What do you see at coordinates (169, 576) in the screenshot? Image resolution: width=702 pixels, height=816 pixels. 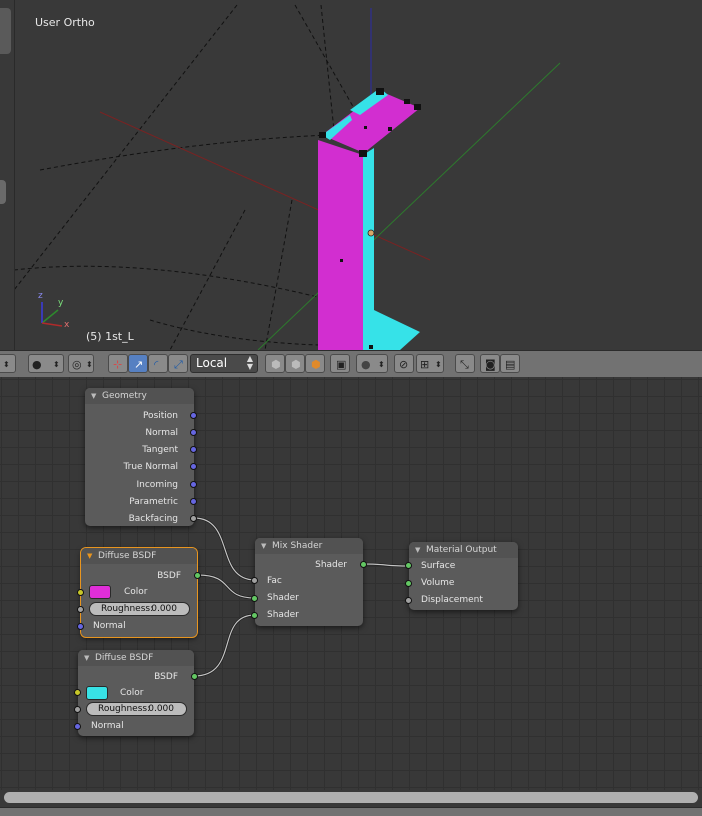 I see `output-bsdf-label: BSDF` at bounding box center [169, 576].